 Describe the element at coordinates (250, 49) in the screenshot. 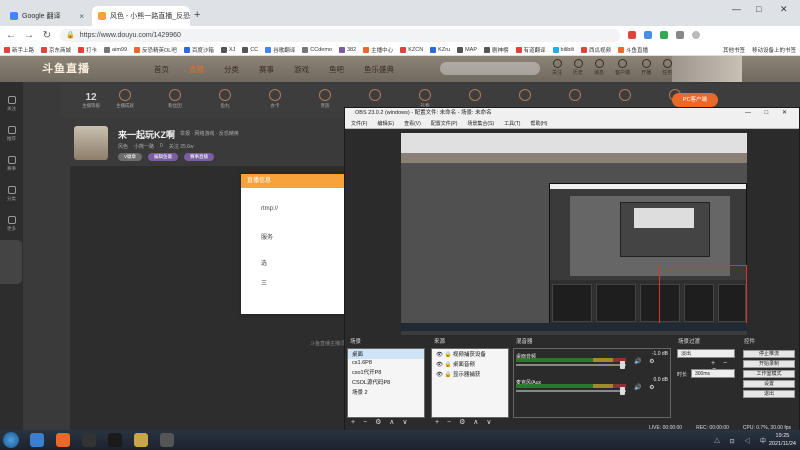

I see `bookmark: CC` at that location.